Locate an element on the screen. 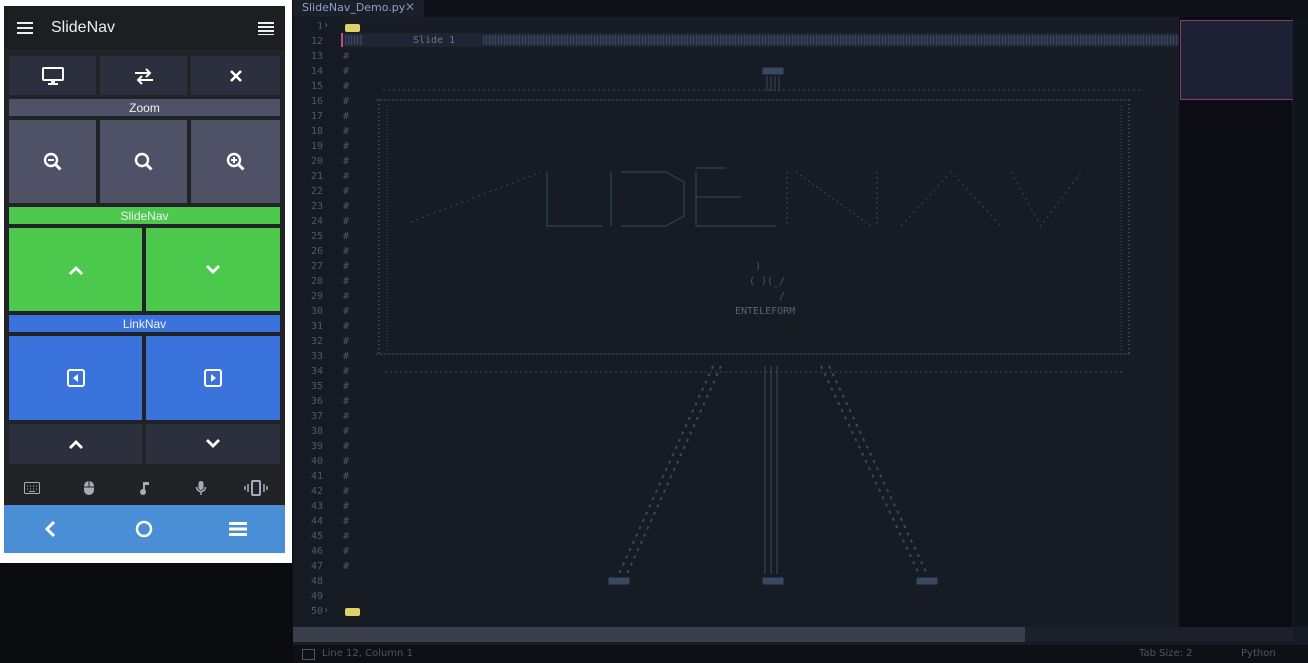 The height and width of the screenshot is (663, 1308). zoom-in-button is located at coordinates (235, 161).